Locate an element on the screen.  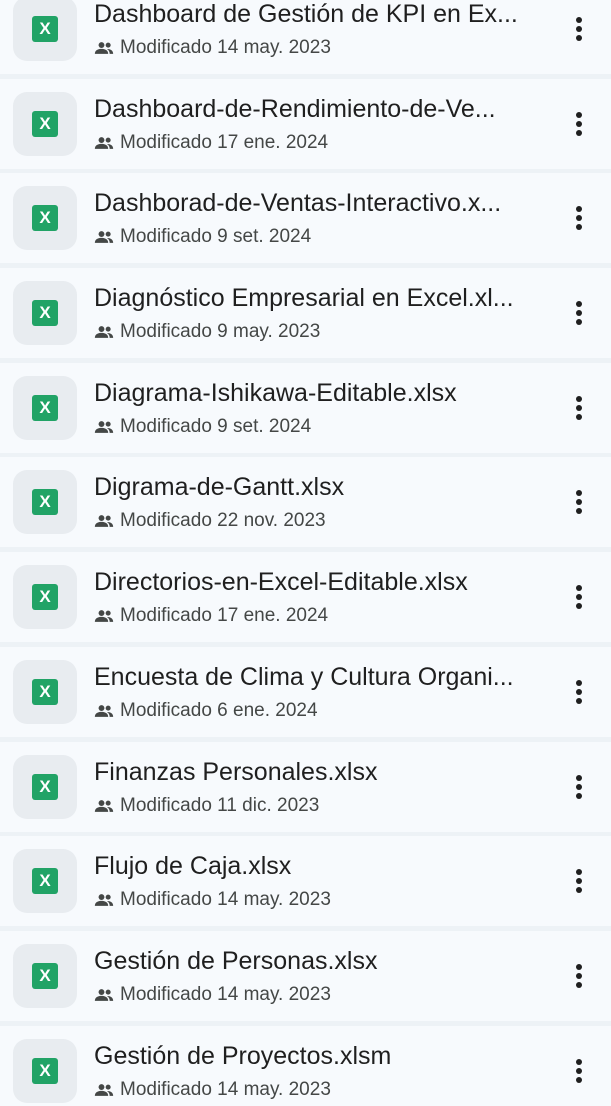
file-meta: Modificado 9 may. 2023 is located at coordinates (207, 332).